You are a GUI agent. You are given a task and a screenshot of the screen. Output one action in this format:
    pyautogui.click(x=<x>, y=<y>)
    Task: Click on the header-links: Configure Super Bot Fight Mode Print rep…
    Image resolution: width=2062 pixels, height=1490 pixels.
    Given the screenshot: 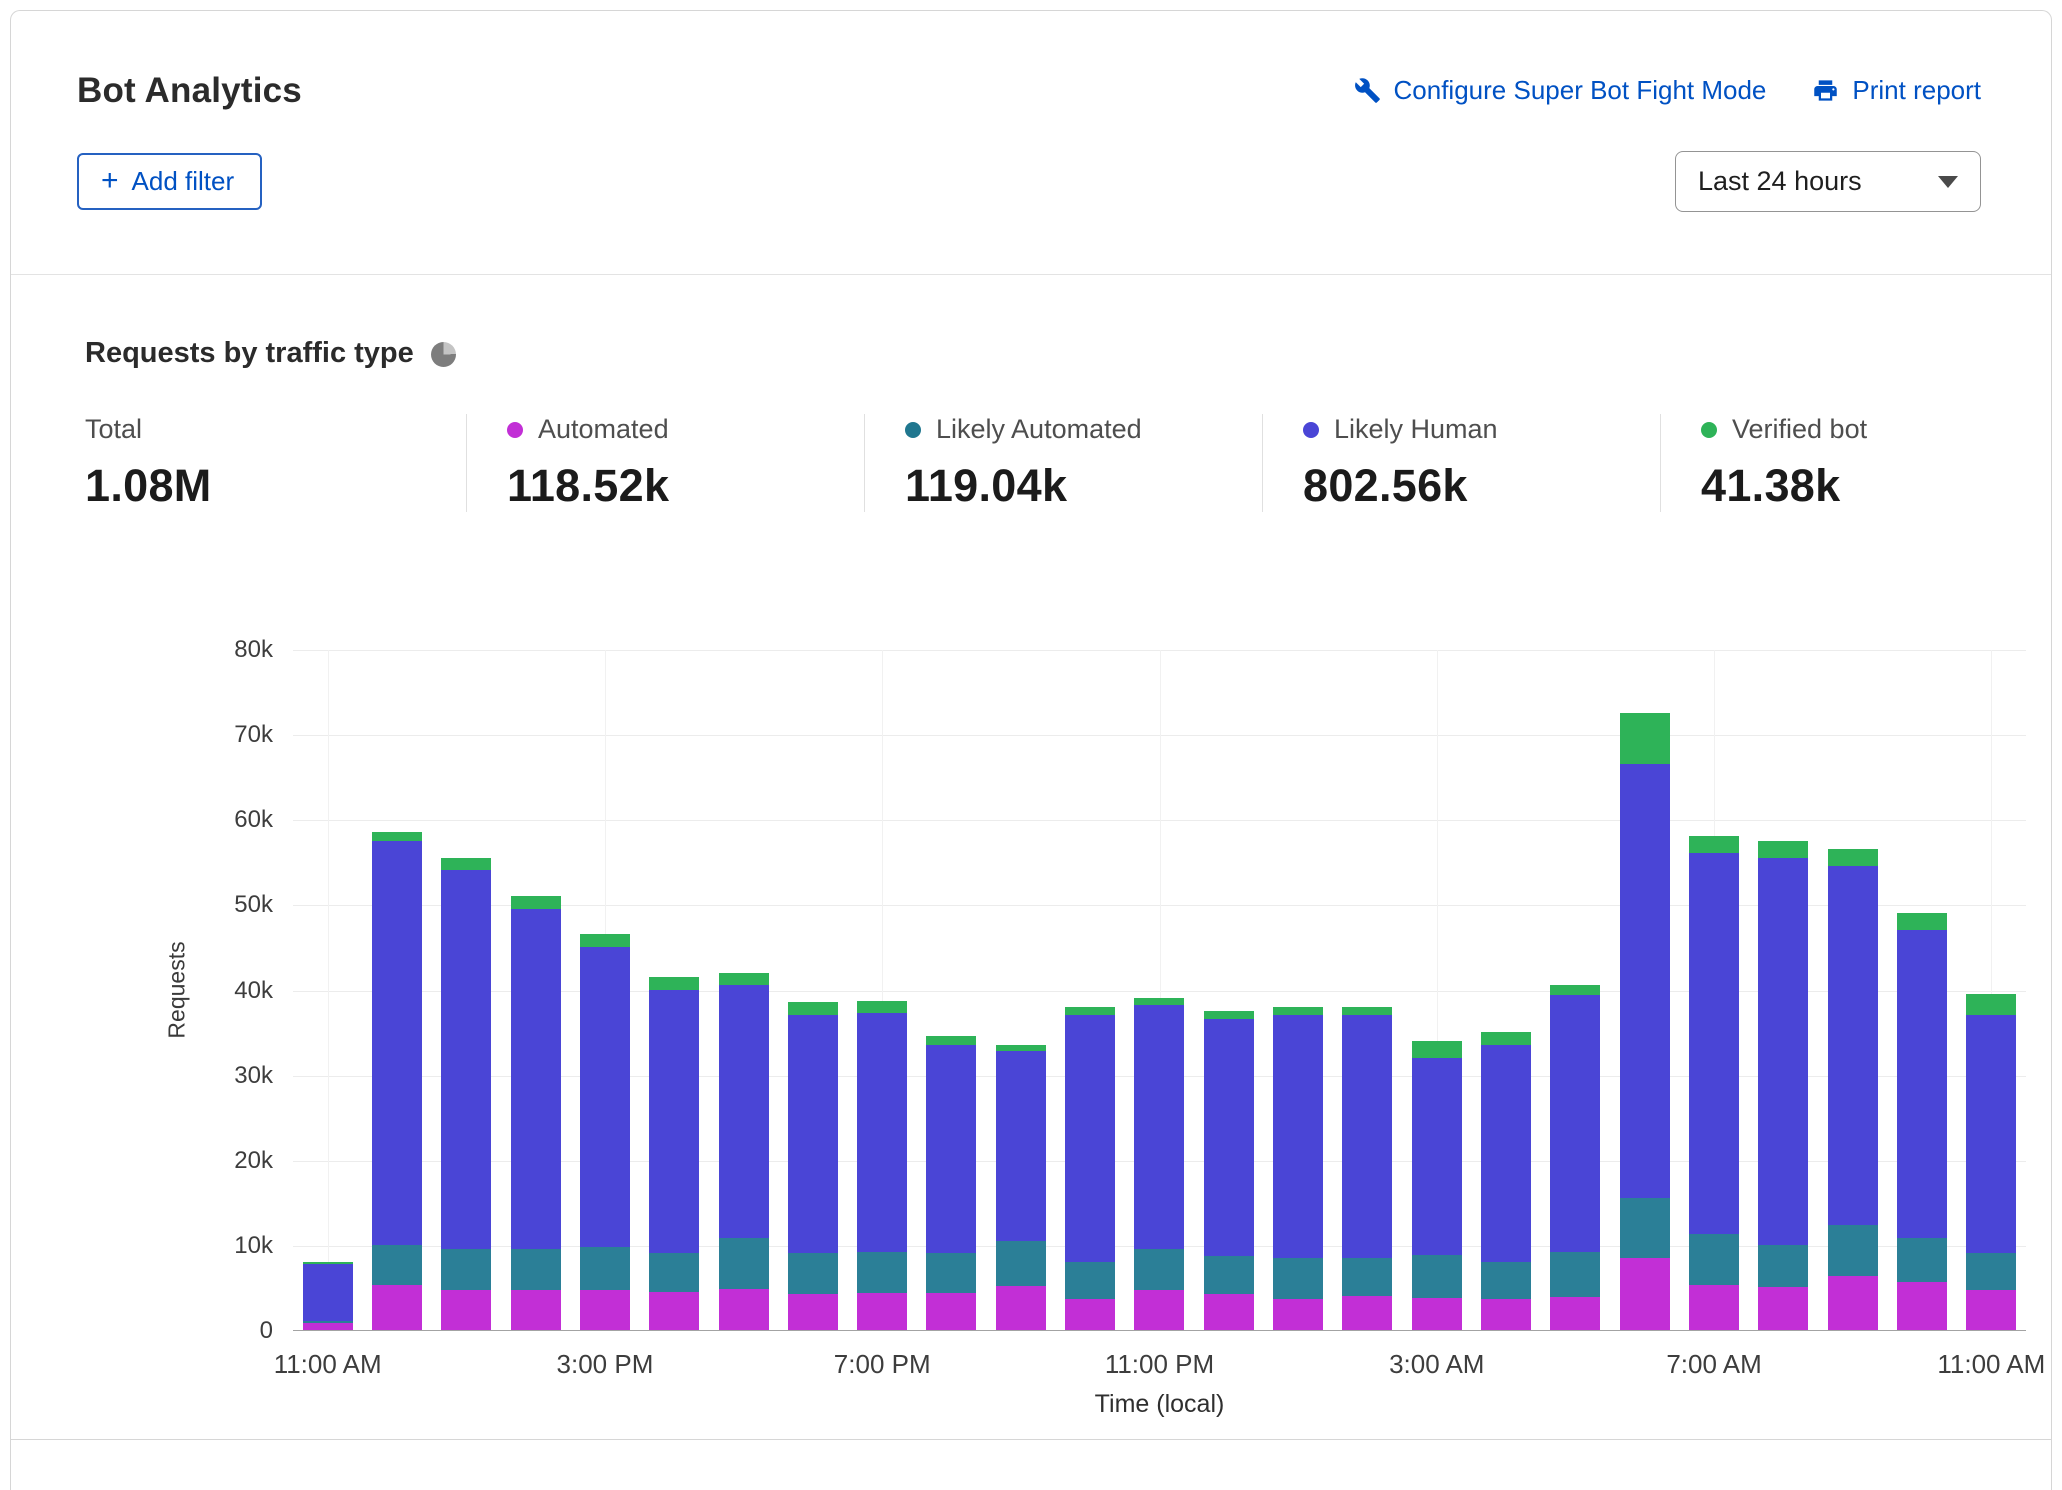 What is the action you would take?
    pyautogui.click(x=1667, y=90)
    